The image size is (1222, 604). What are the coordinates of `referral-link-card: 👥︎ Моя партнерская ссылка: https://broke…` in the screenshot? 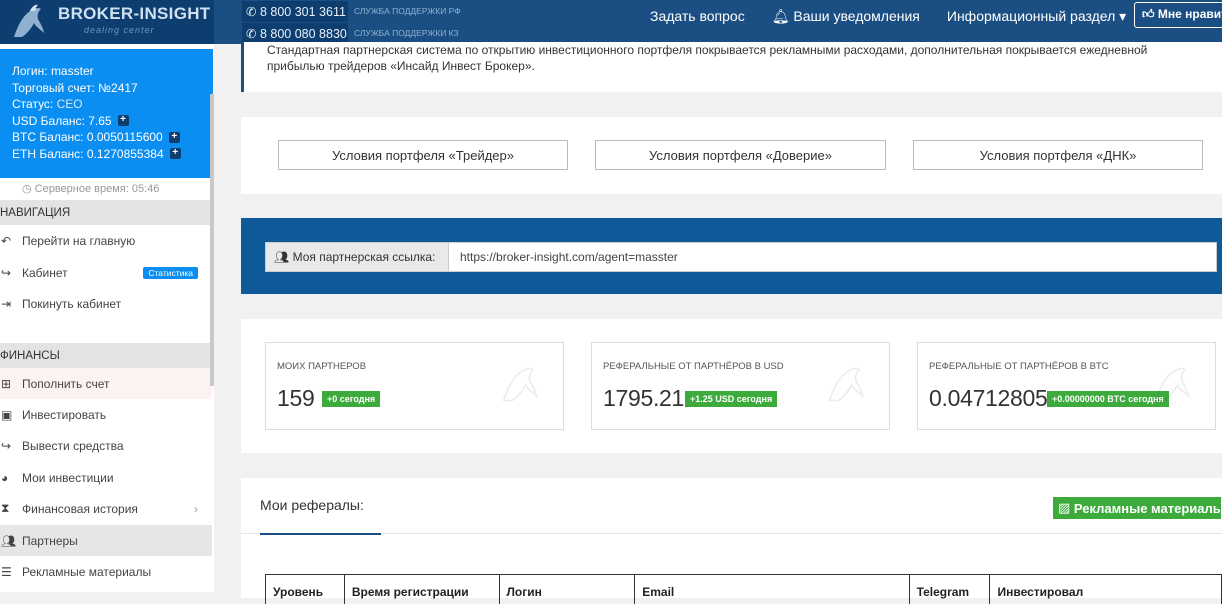 It's located at (731, 256).